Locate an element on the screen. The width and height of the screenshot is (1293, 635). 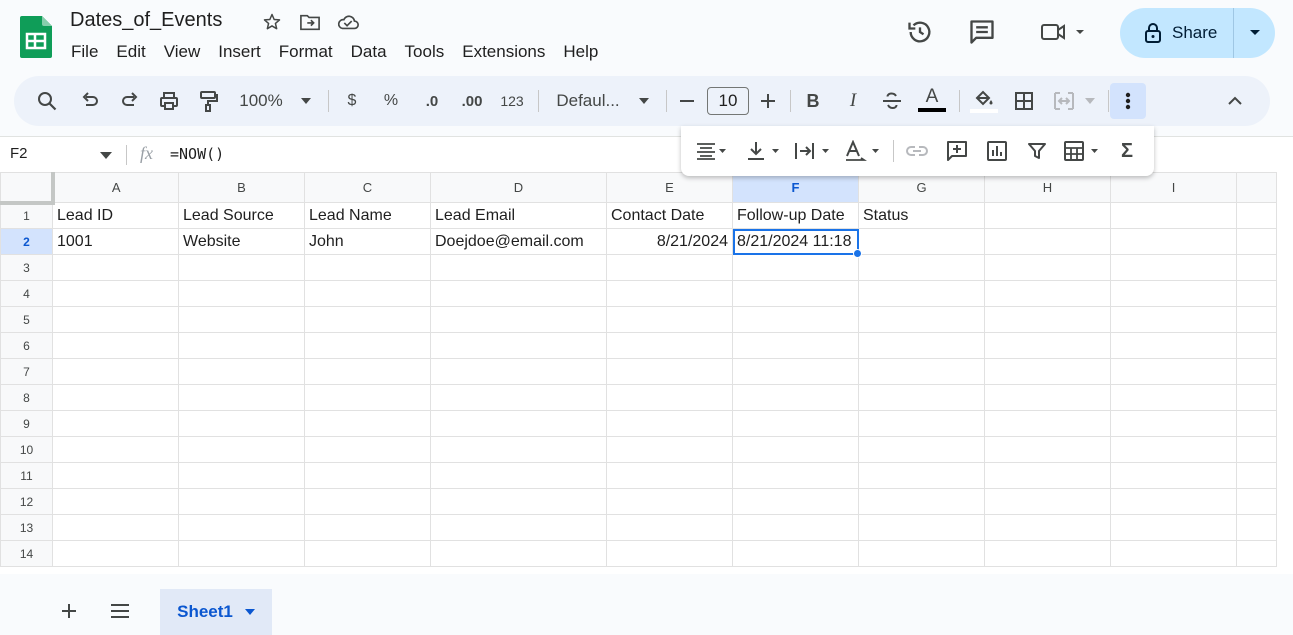
document-title: Dates_of_Events is located at coordinates (146, 20).